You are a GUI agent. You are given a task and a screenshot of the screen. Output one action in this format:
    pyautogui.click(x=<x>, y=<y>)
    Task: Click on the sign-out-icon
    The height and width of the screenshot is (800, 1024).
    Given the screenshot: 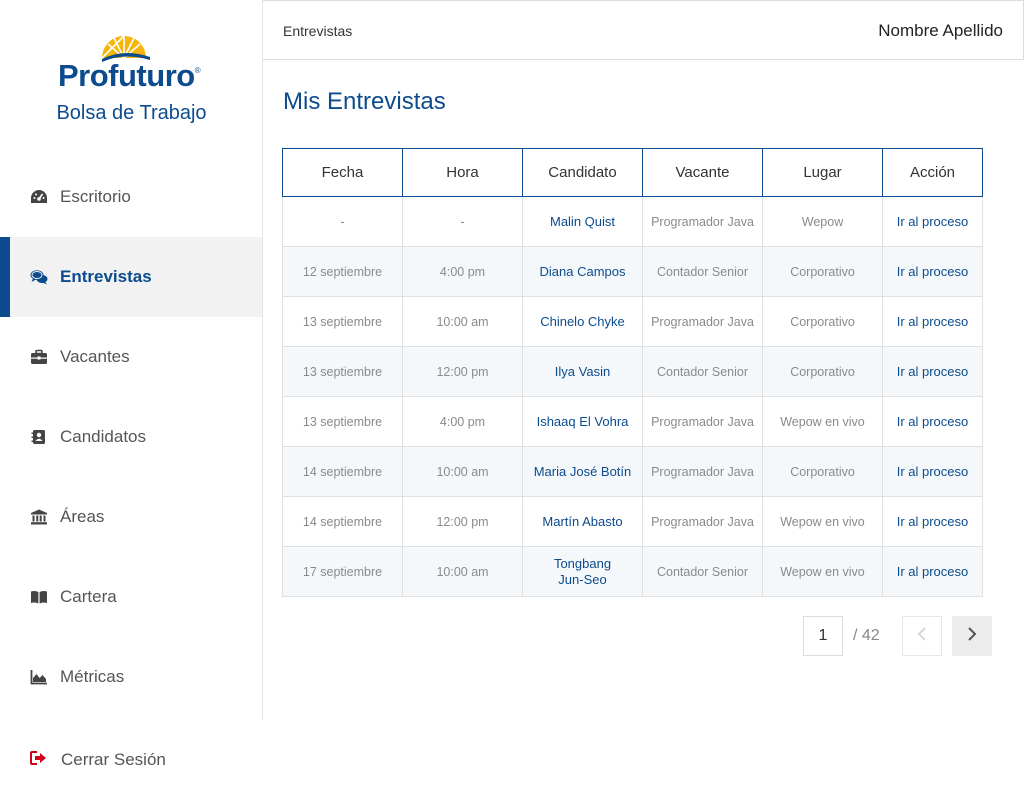 What is the action you would take?
    pyautogui.click(x=39, y=760)
    